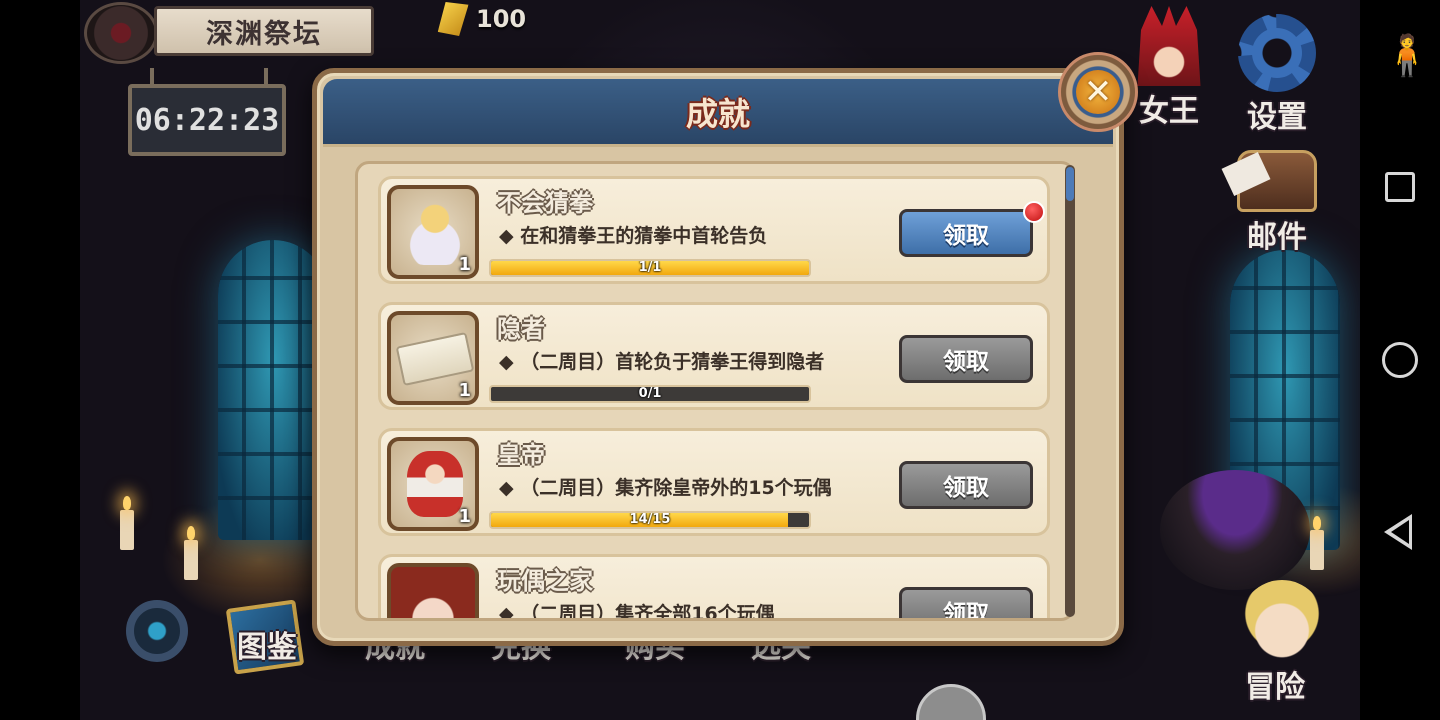 This screenshot has width=1440, height=720. Describe the element at coordinates (1070, 184) in the screenshot. I see `scrollbar-thumb` at that location.